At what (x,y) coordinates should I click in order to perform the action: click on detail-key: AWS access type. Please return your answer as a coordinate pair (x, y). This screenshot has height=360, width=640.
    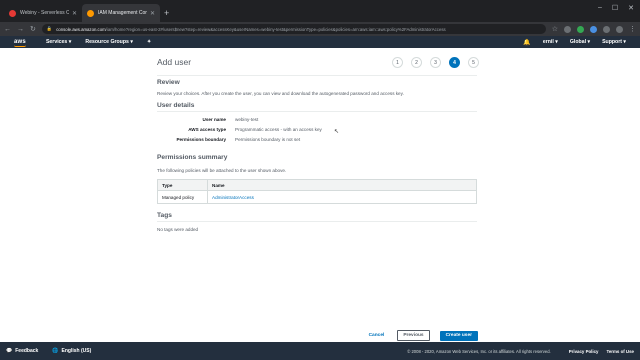
    Looking at the image, I should click on (207, 129).